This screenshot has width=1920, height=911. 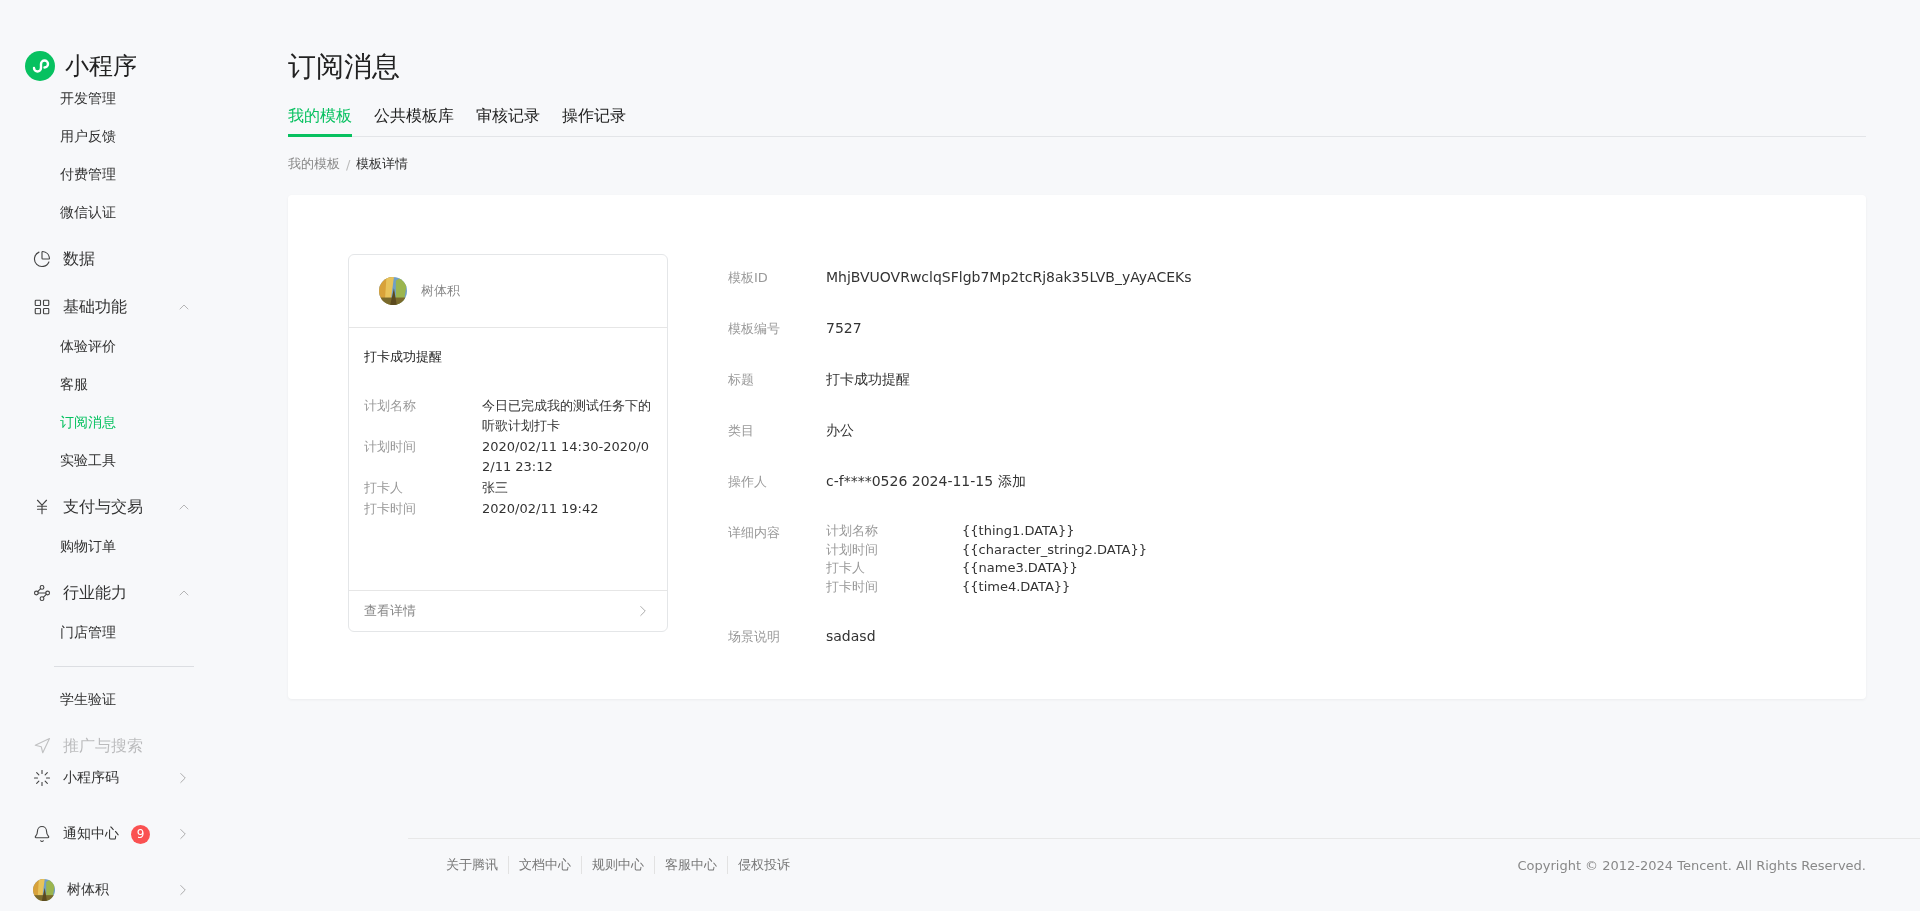 What do you see at coordinates (42, 834) in the screenshot?
I see `bell-icon` at bounding box center [42, 834].